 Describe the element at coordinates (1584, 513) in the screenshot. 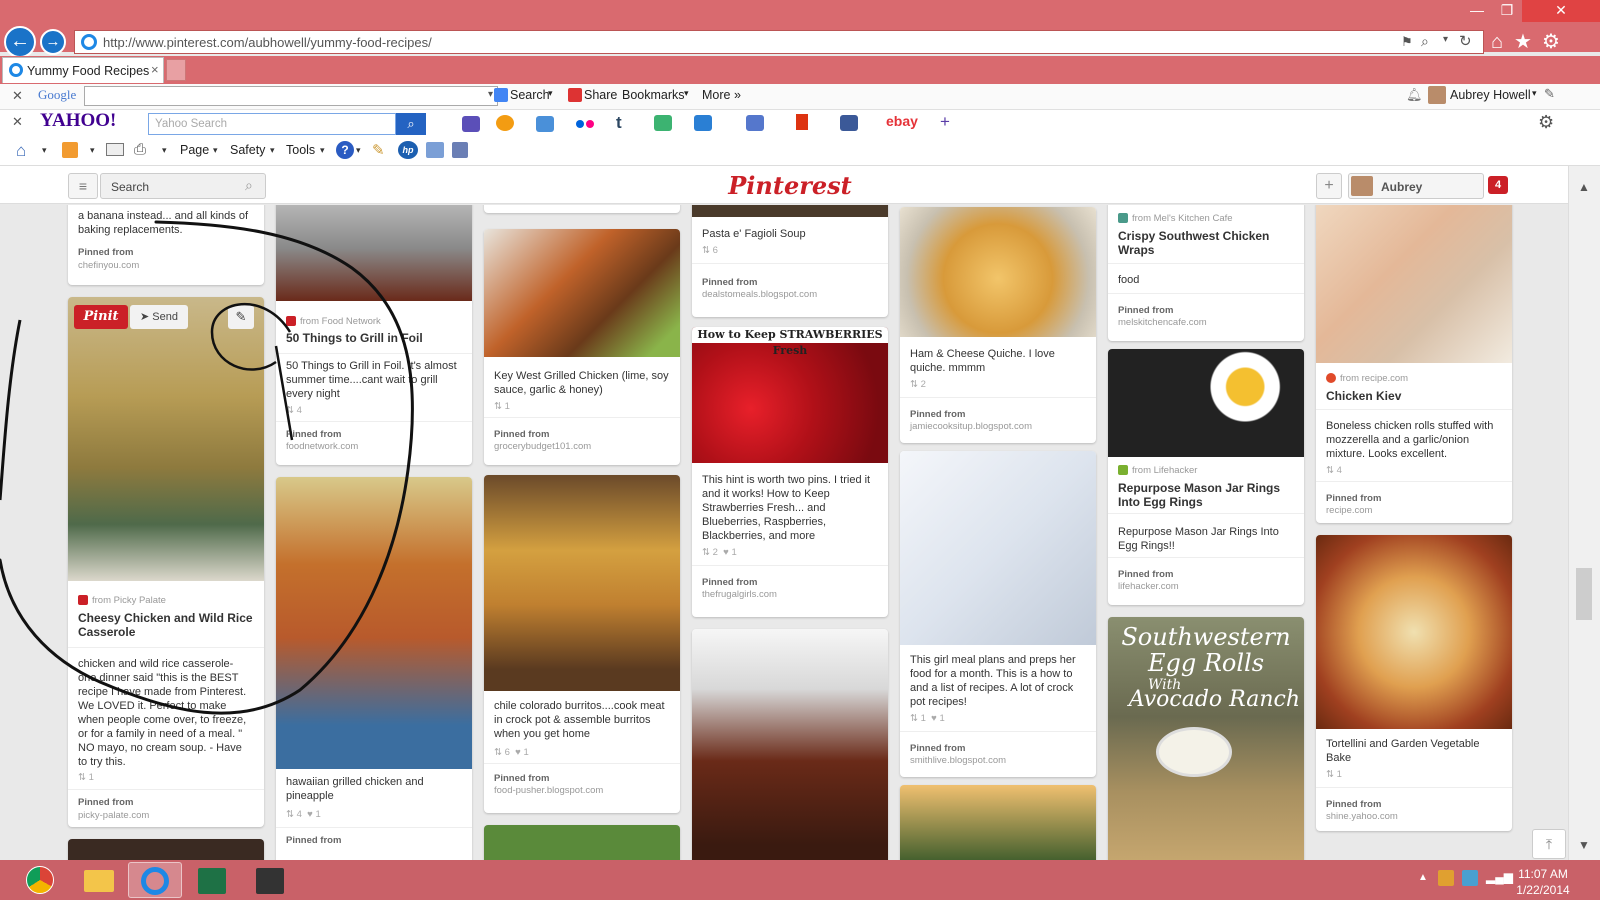

I see `vertical-scrollbar` at that location.